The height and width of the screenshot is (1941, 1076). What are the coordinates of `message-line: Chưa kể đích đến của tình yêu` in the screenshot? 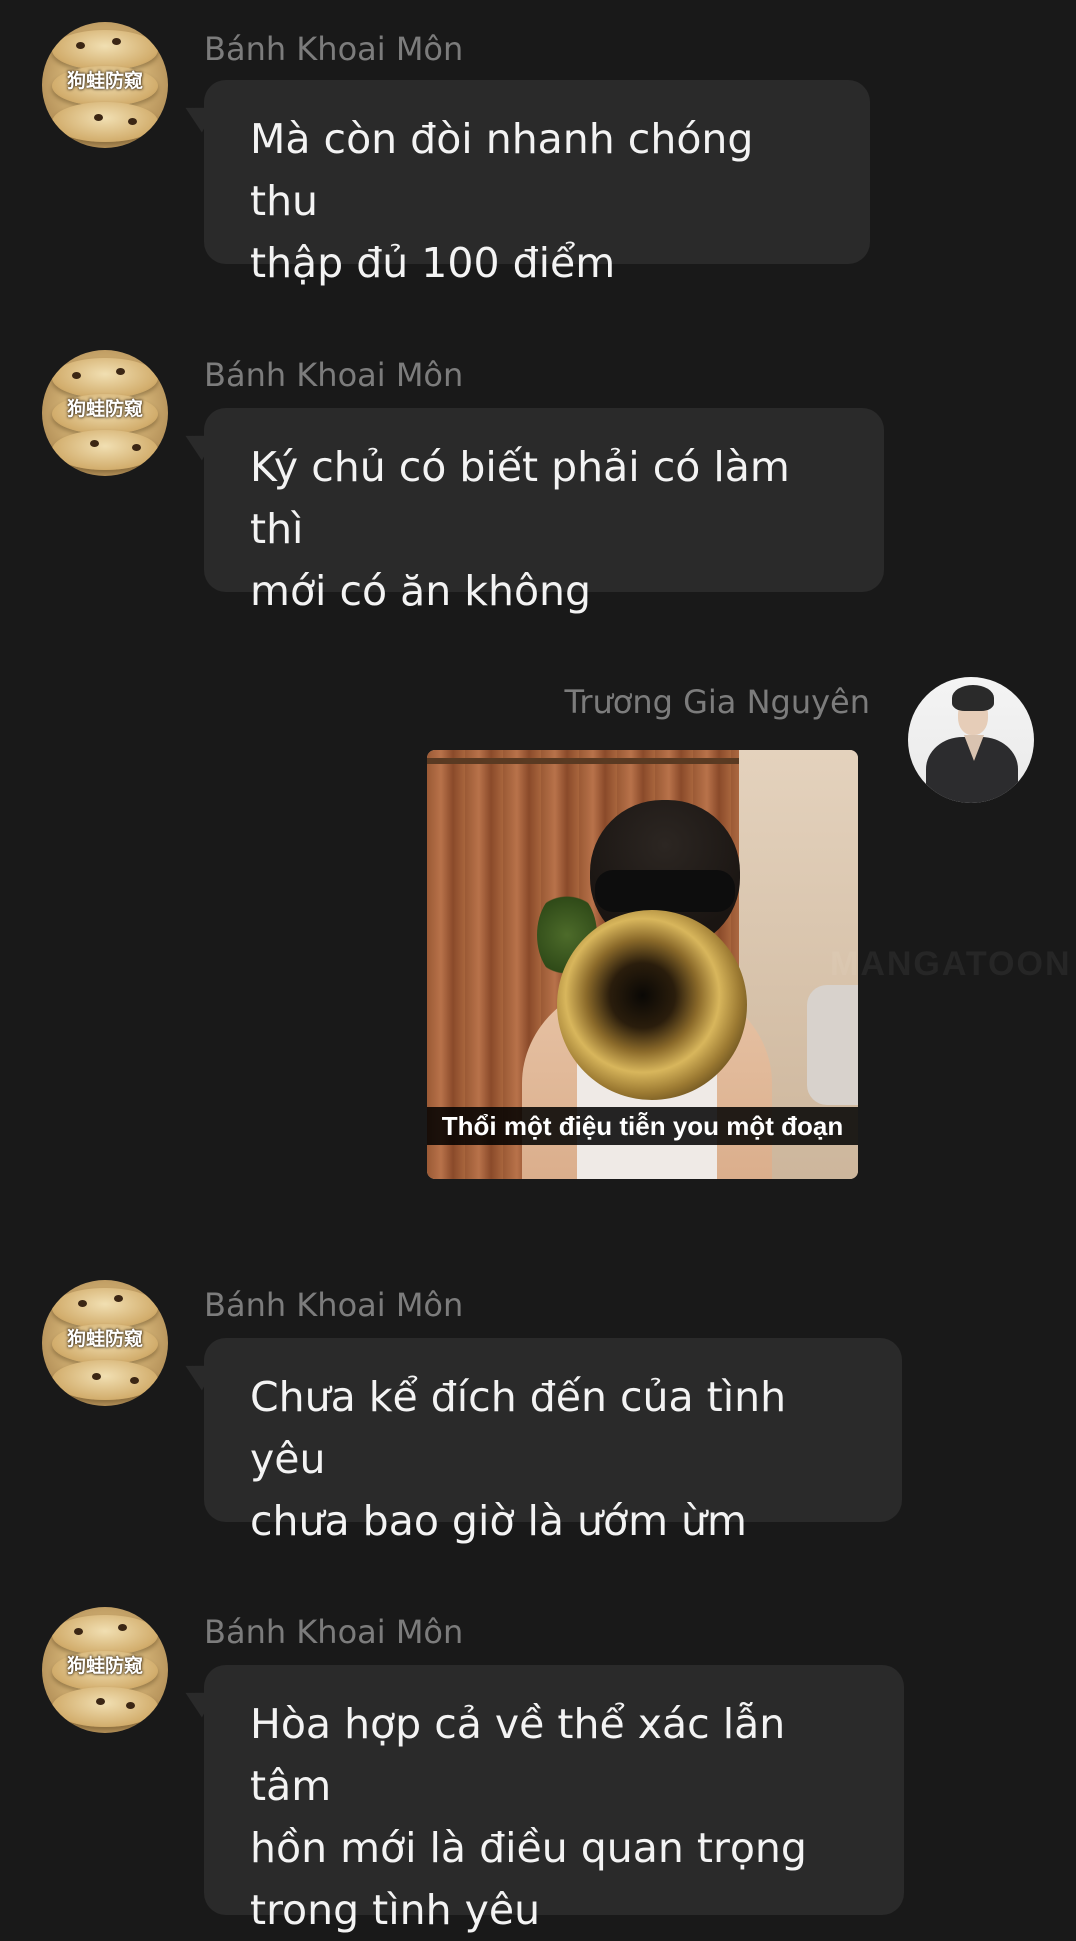 It's located at (518, 1428).